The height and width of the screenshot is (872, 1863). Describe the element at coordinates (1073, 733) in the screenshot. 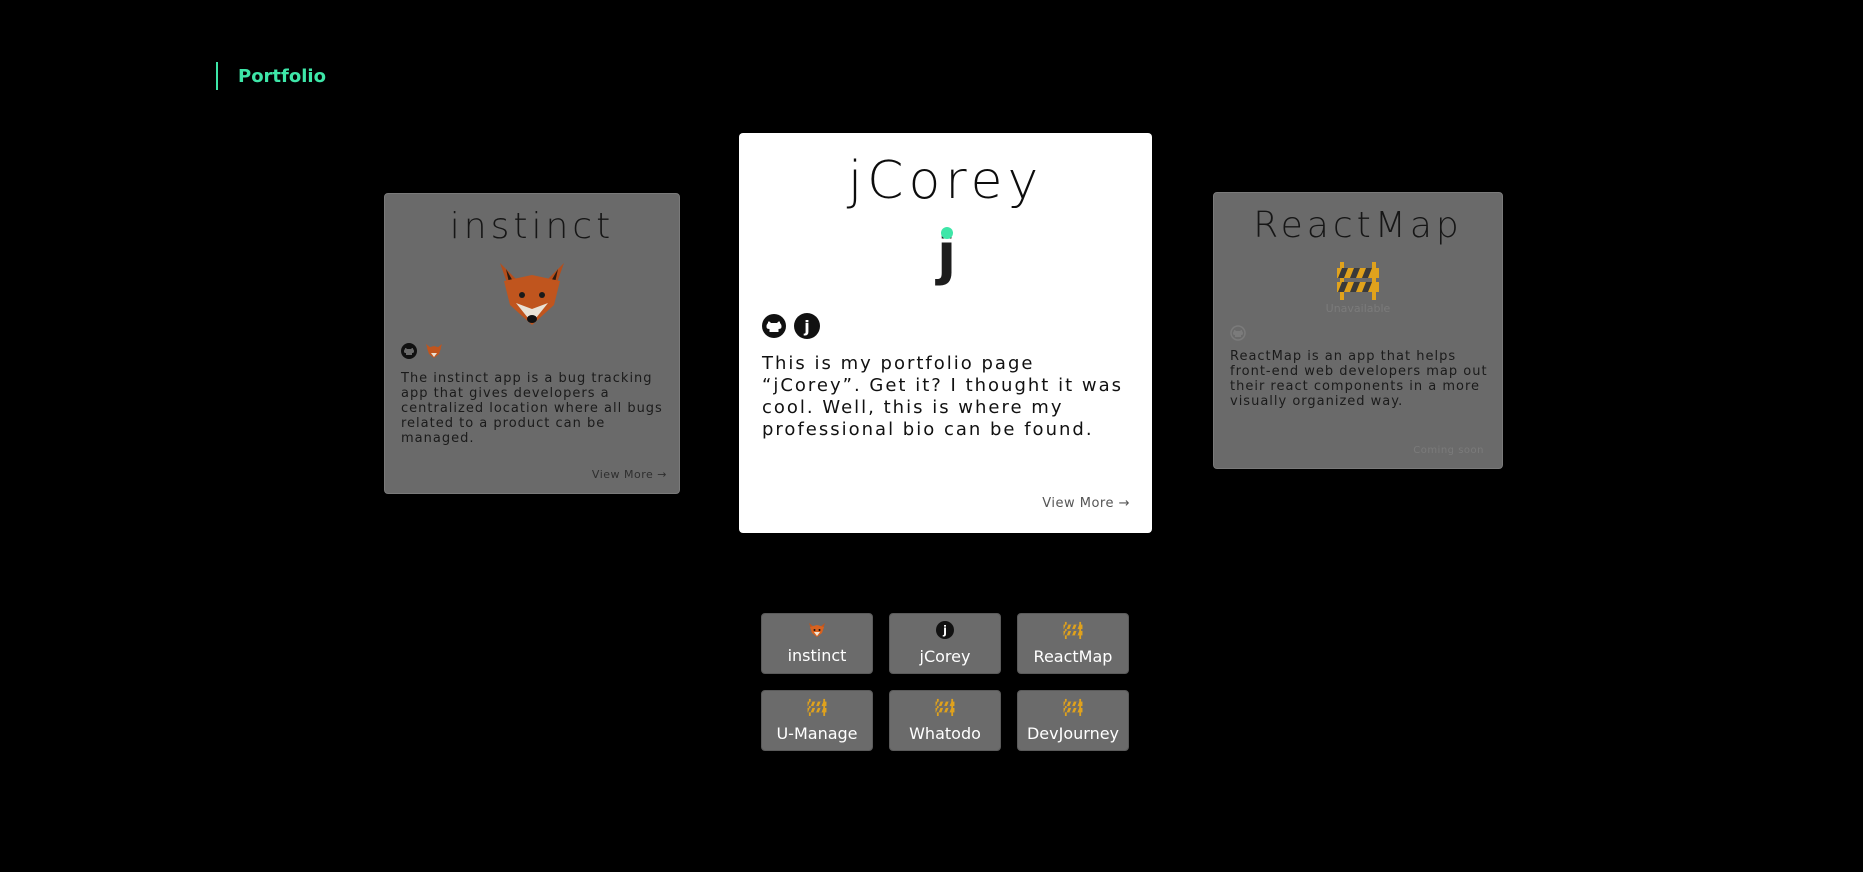

I see `chip-label: DevJourney` at that location.